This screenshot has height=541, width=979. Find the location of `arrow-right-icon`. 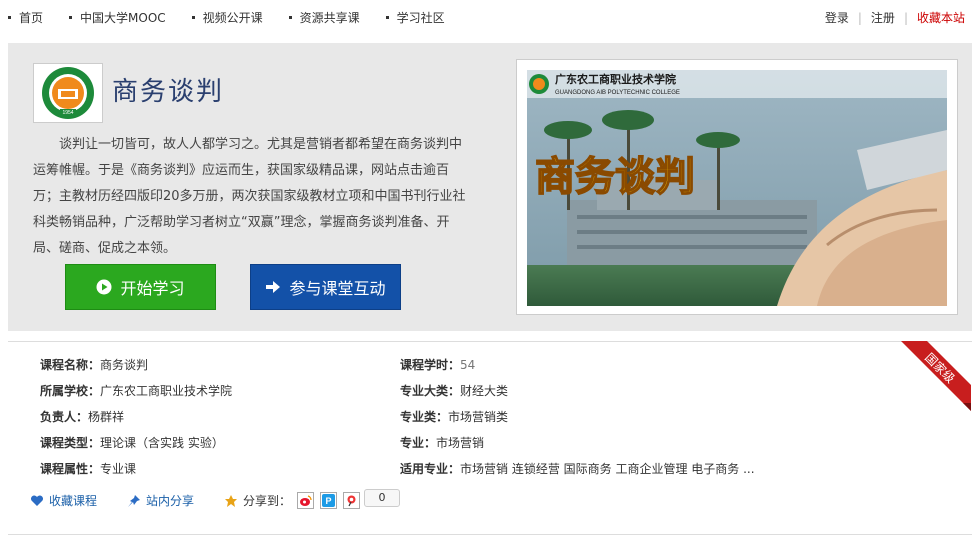

arrow-right-icon is located at coordinates (273, 287).